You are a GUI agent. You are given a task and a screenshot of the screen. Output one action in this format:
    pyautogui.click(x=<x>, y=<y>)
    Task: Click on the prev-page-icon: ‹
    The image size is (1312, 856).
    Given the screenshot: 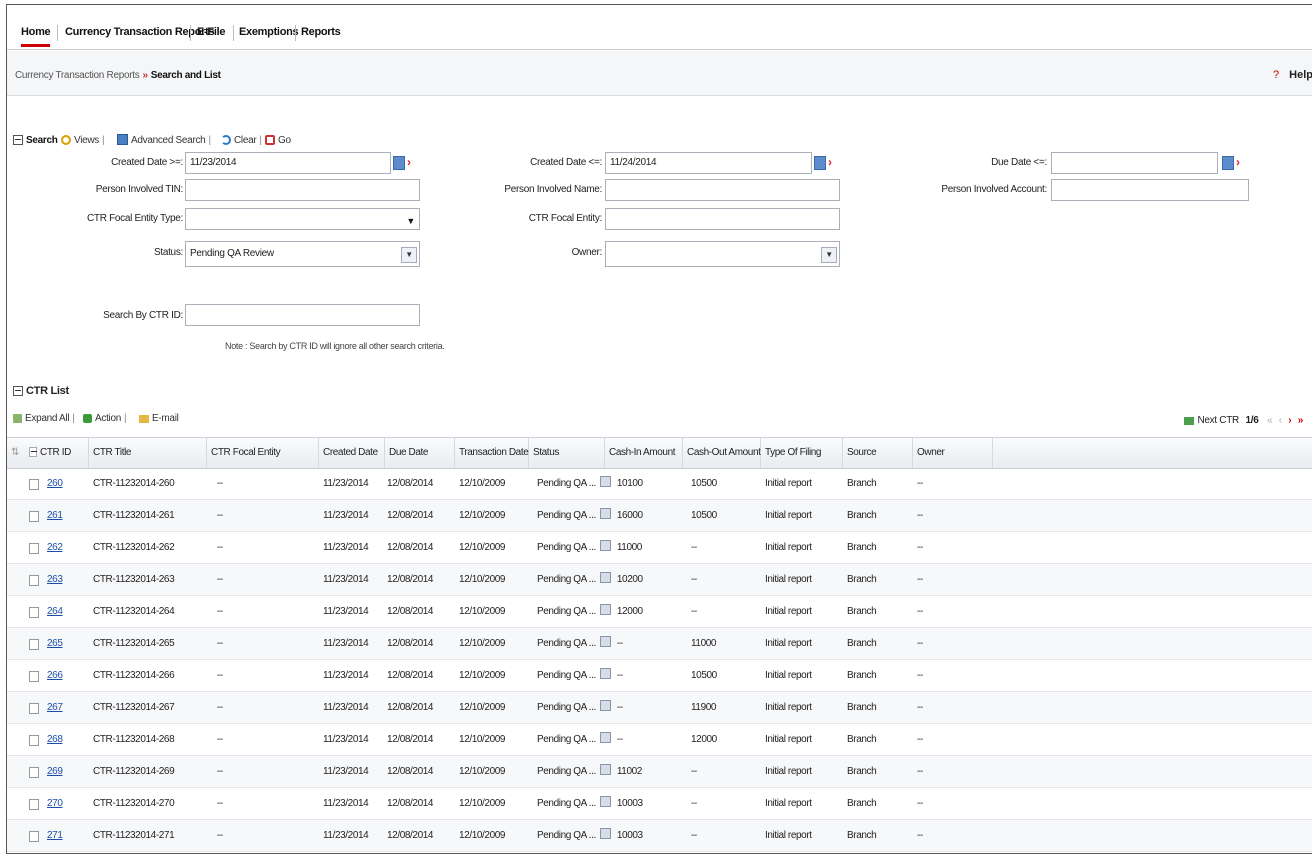 What is the action you would take?
    pyautogui.click(x=1280, y=420)
    